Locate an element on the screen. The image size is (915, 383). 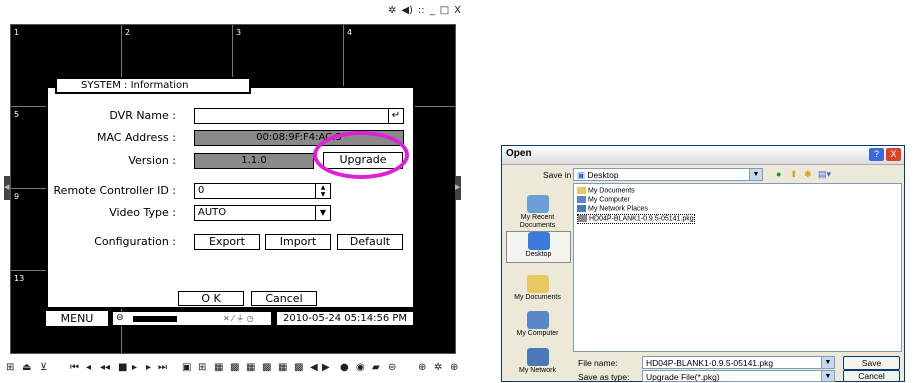
remote-controller-id-stepper: 0 ▲ ▼ is located at coordinates (262, 191).